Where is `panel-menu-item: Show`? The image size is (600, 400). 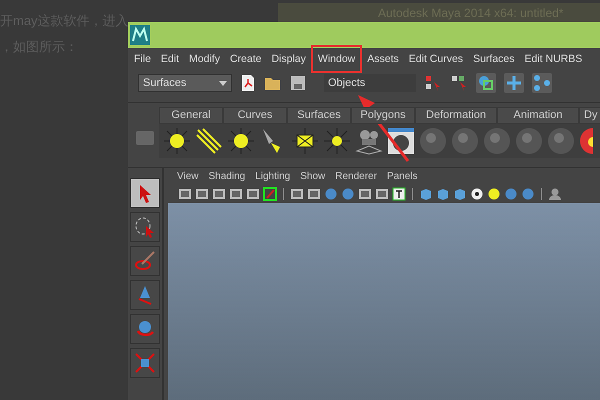
panel-menu-item: Show is located at coordinates (312, 176).